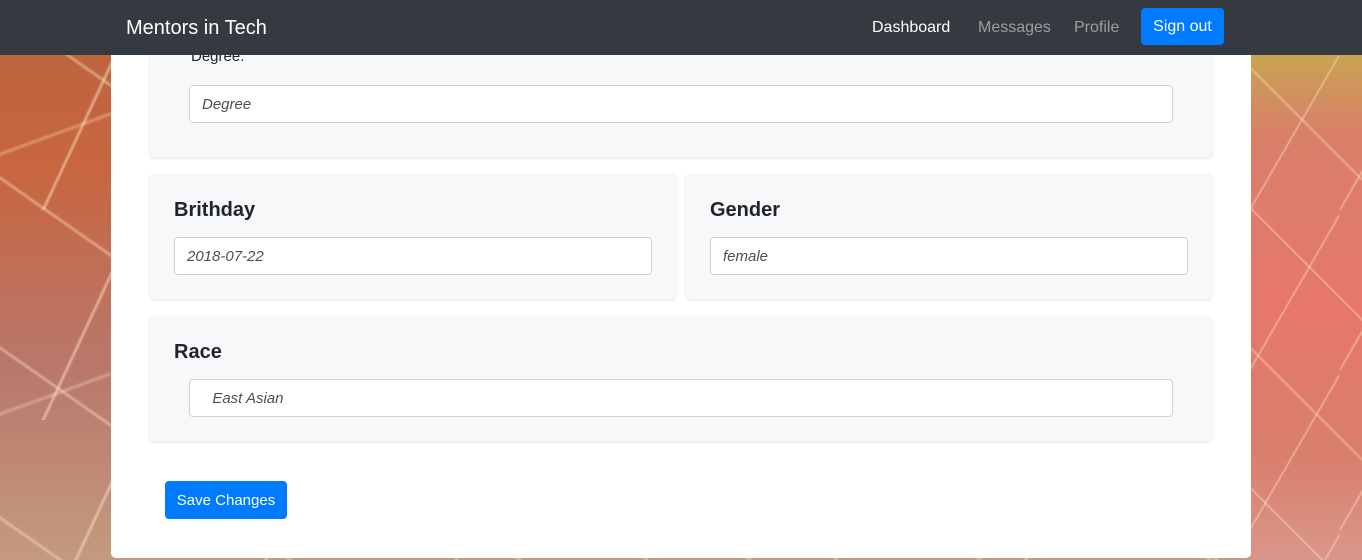 The height and width of the screenshot is (560, 1362). I want to click on birthday-input, so click(413, 256).